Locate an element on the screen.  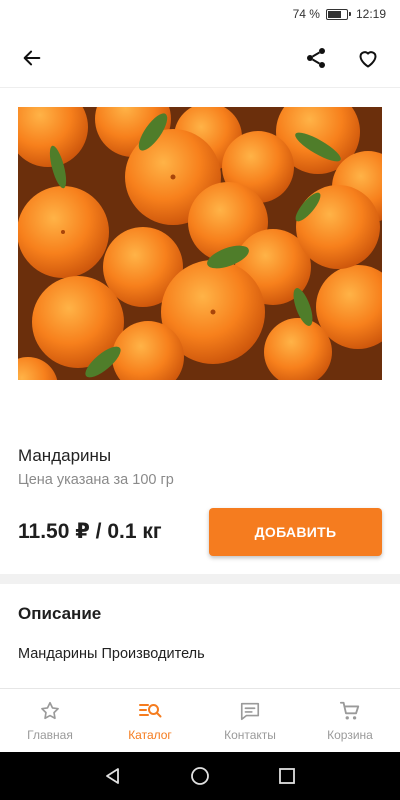
heart-outline-icon is located at coordinates (368, 58).